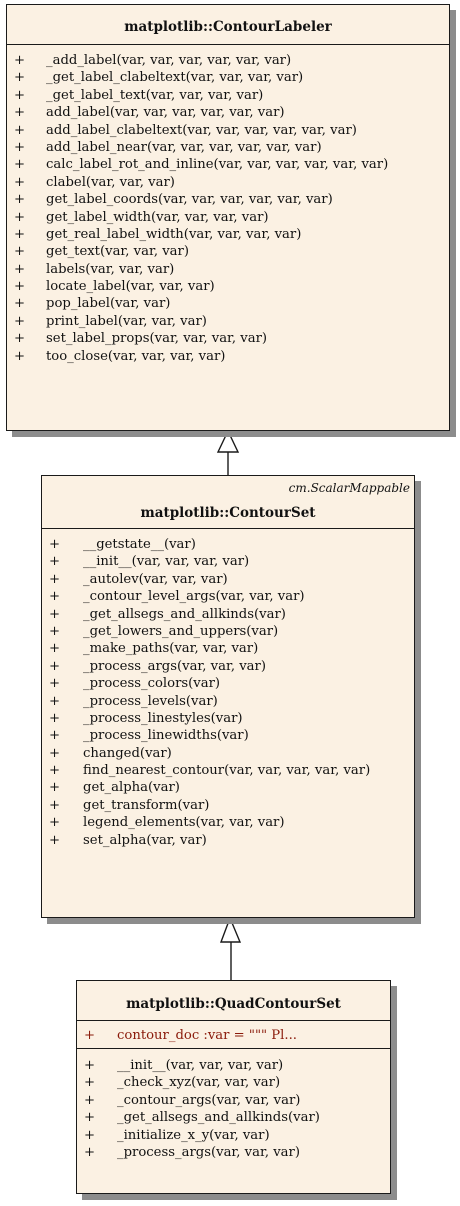 The width and height of the screenshot is (460, 1206). Describe the element at coordinates (171, 649) in the screenshot. I see `member-signature: _make_paths(var, var, var)` at that location.